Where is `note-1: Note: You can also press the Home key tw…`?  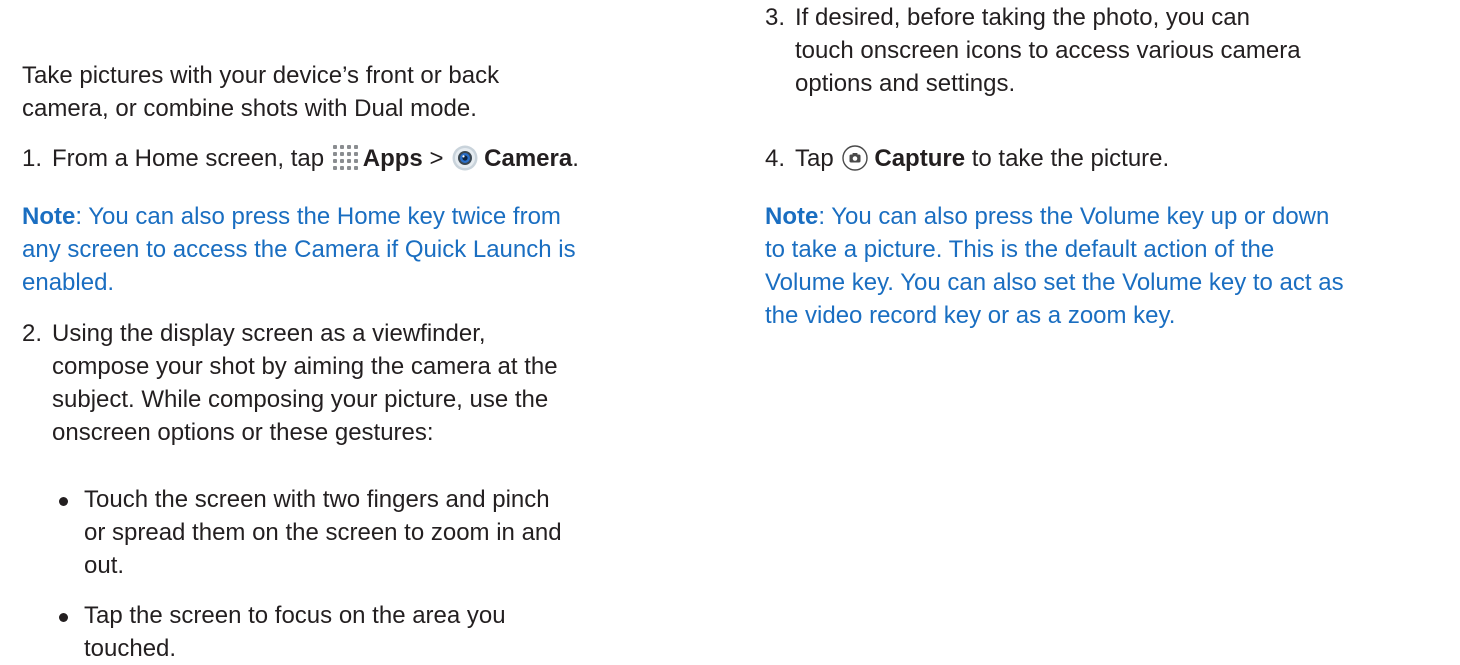
note-1: Note: You can also press the Home key tw… is located at coordinates (299, 249).